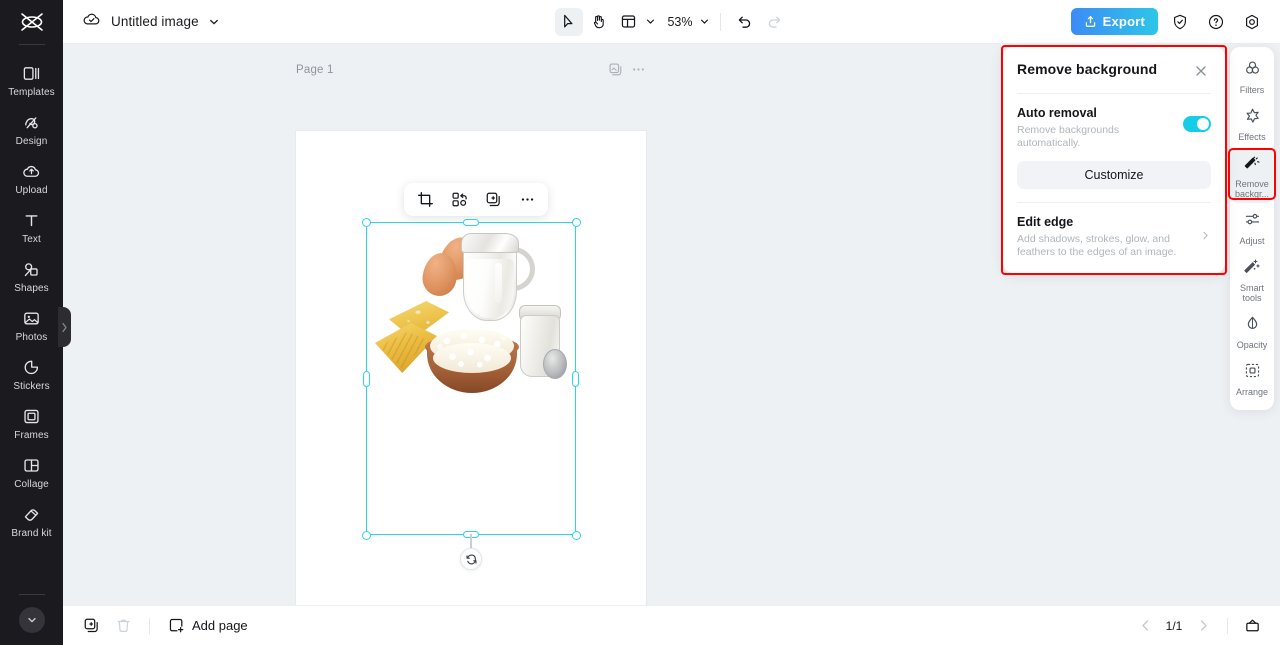  I want to click on more-horizontal-icon, so click(638, 69).